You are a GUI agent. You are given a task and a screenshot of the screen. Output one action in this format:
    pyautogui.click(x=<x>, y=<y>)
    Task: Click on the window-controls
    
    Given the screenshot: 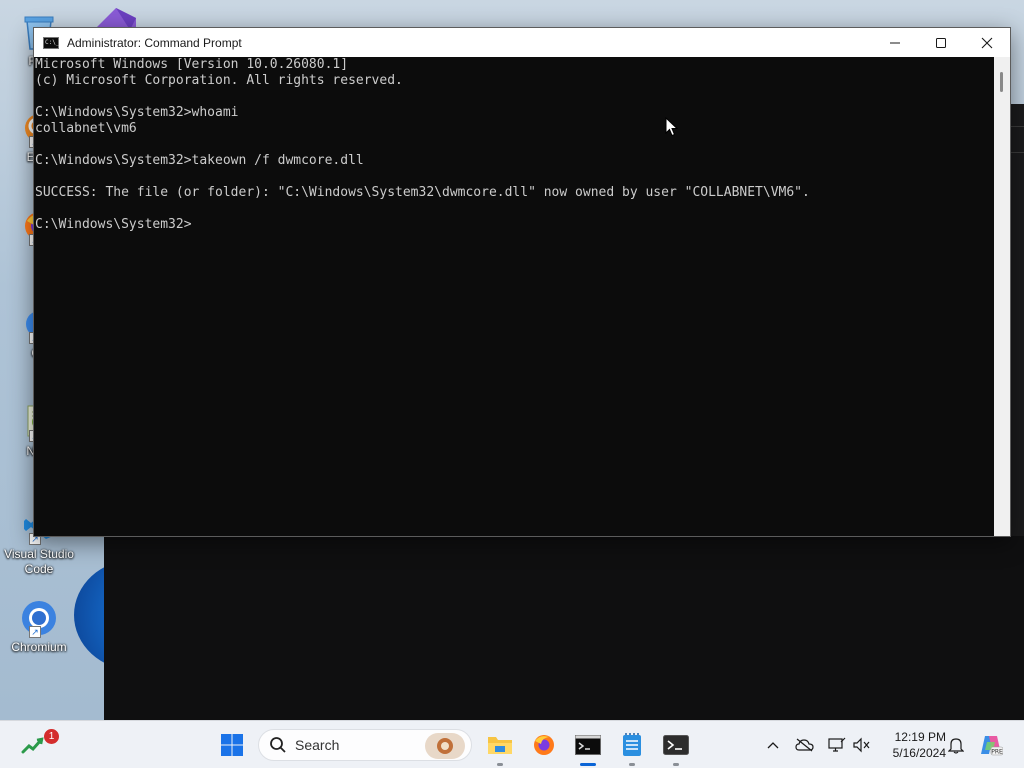 What is the action you would take?
    pyautogui.click(x=941, y=42)
    